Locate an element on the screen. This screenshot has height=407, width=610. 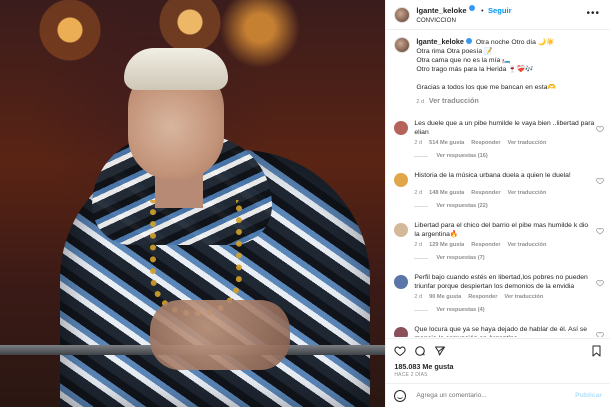
username: lgante_keloke is located at coordinates (441, 10).